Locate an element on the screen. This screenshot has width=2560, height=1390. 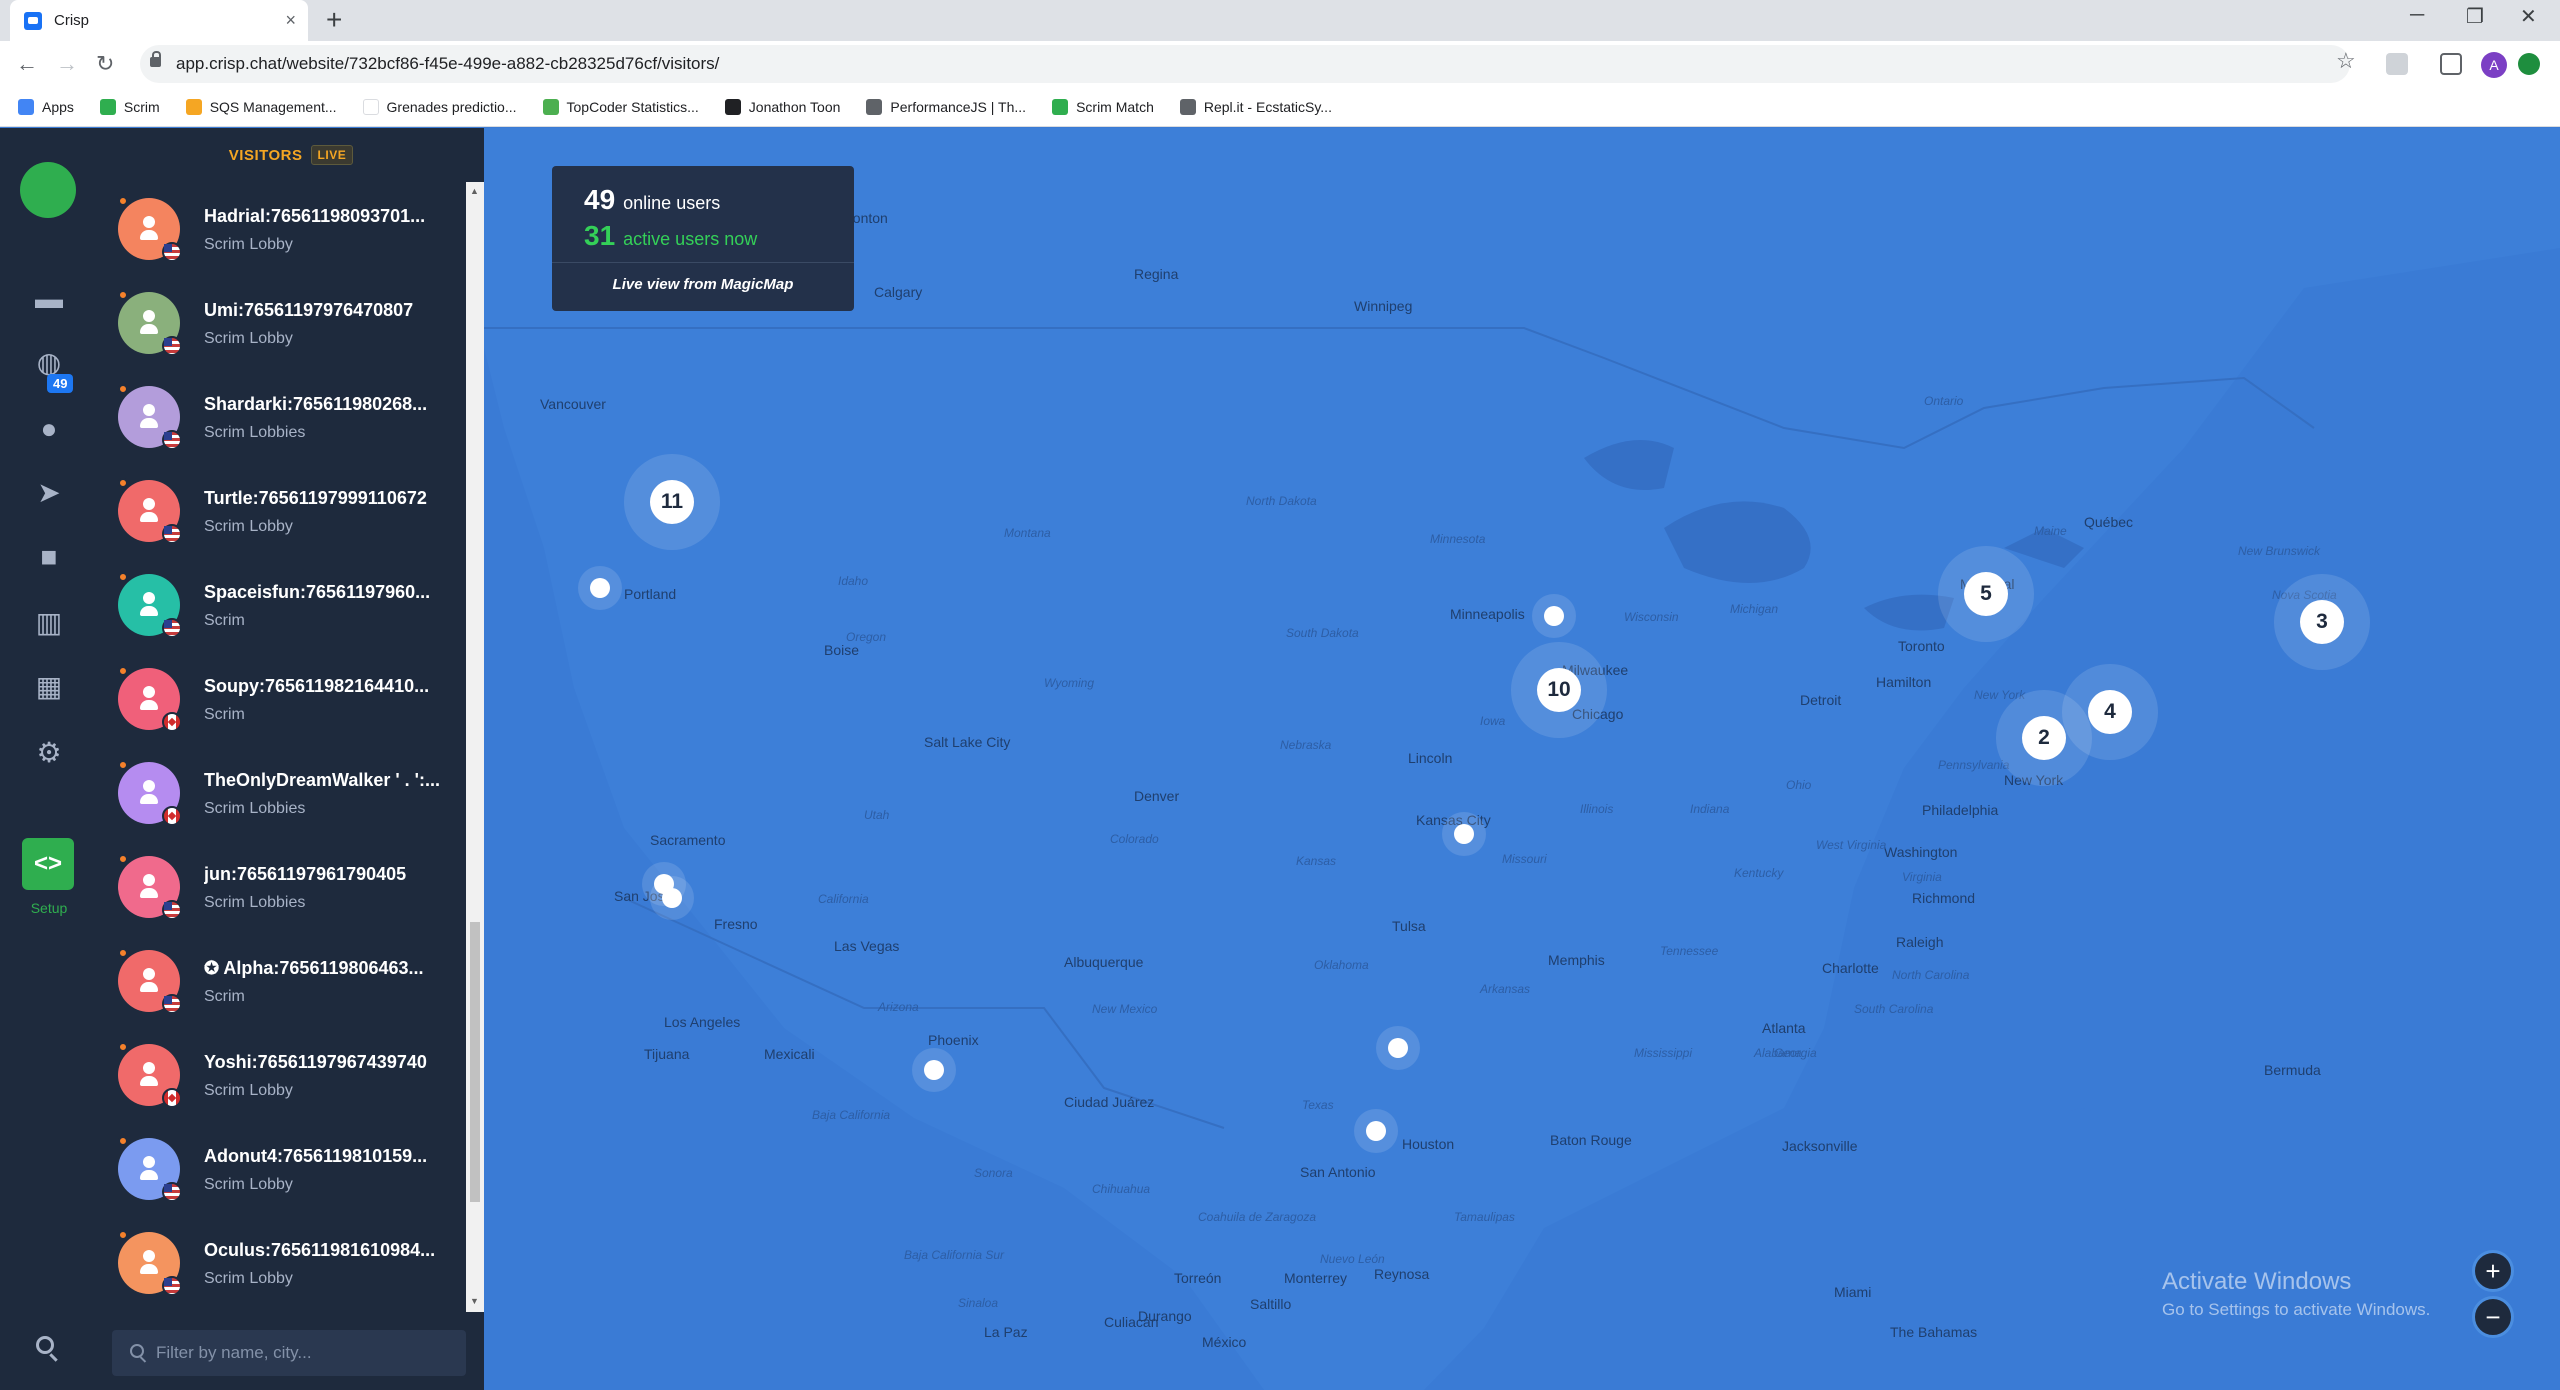
region-label: Arizona is located at coordinates (898, 1007).